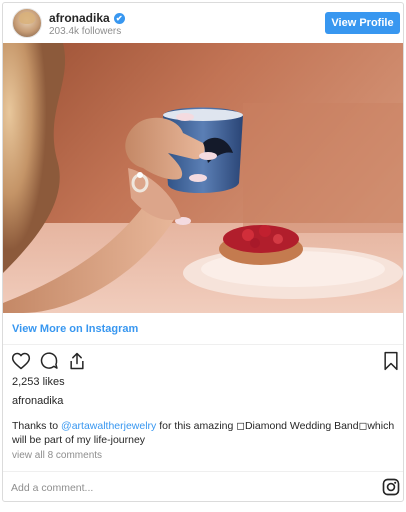  Describe the element at coordinates (37, 426) in the screenshot. I see `caption-prefix: Thanks to` at that location.